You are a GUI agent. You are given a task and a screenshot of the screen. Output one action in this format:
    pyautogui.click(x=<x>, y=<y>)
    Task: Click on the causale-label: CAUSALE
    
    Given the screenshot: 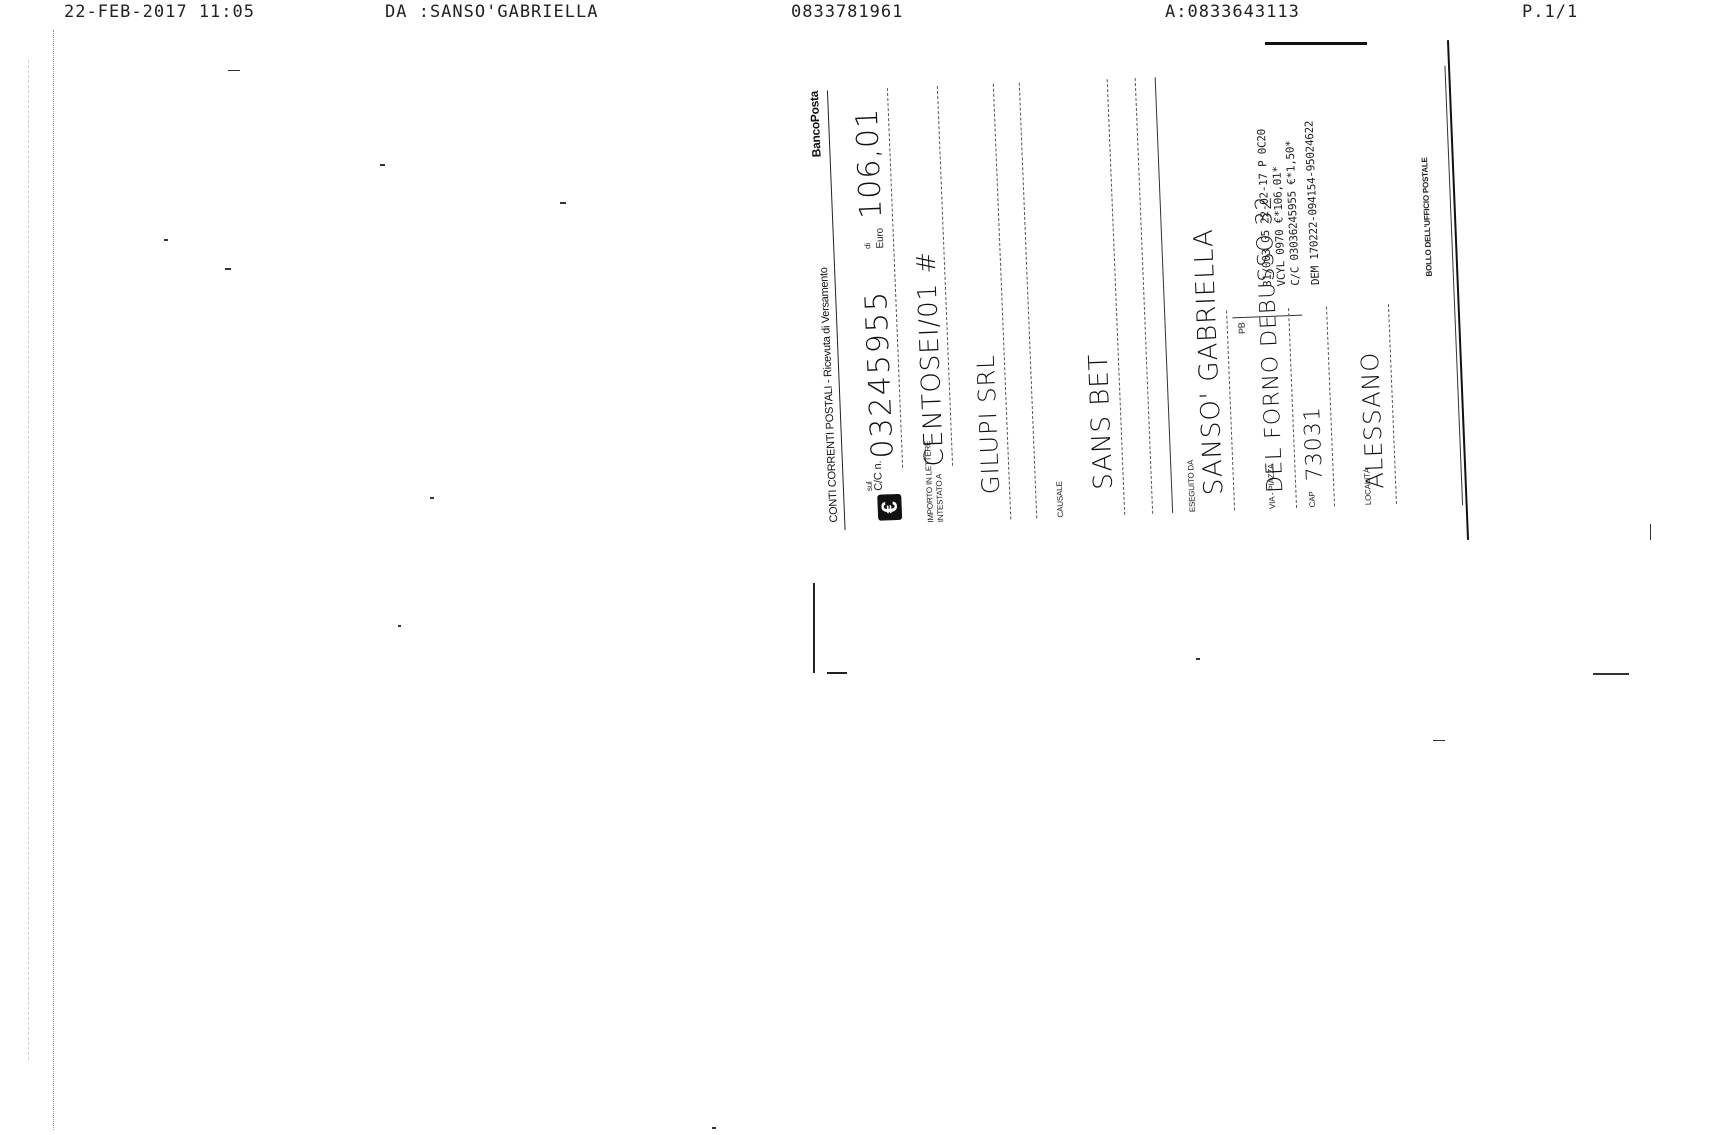 What is the action you would take?
    pyautogui.click(x=1060, y=499)
    